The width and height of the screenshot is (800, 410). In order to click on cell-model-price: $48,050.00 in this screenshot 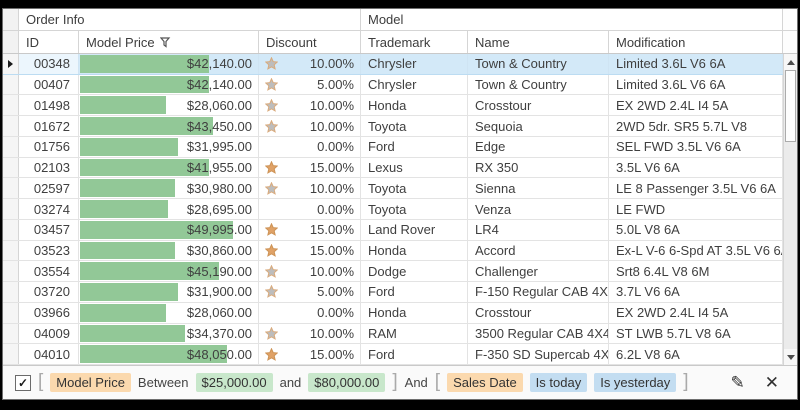, I will do `click(169, 354)`.